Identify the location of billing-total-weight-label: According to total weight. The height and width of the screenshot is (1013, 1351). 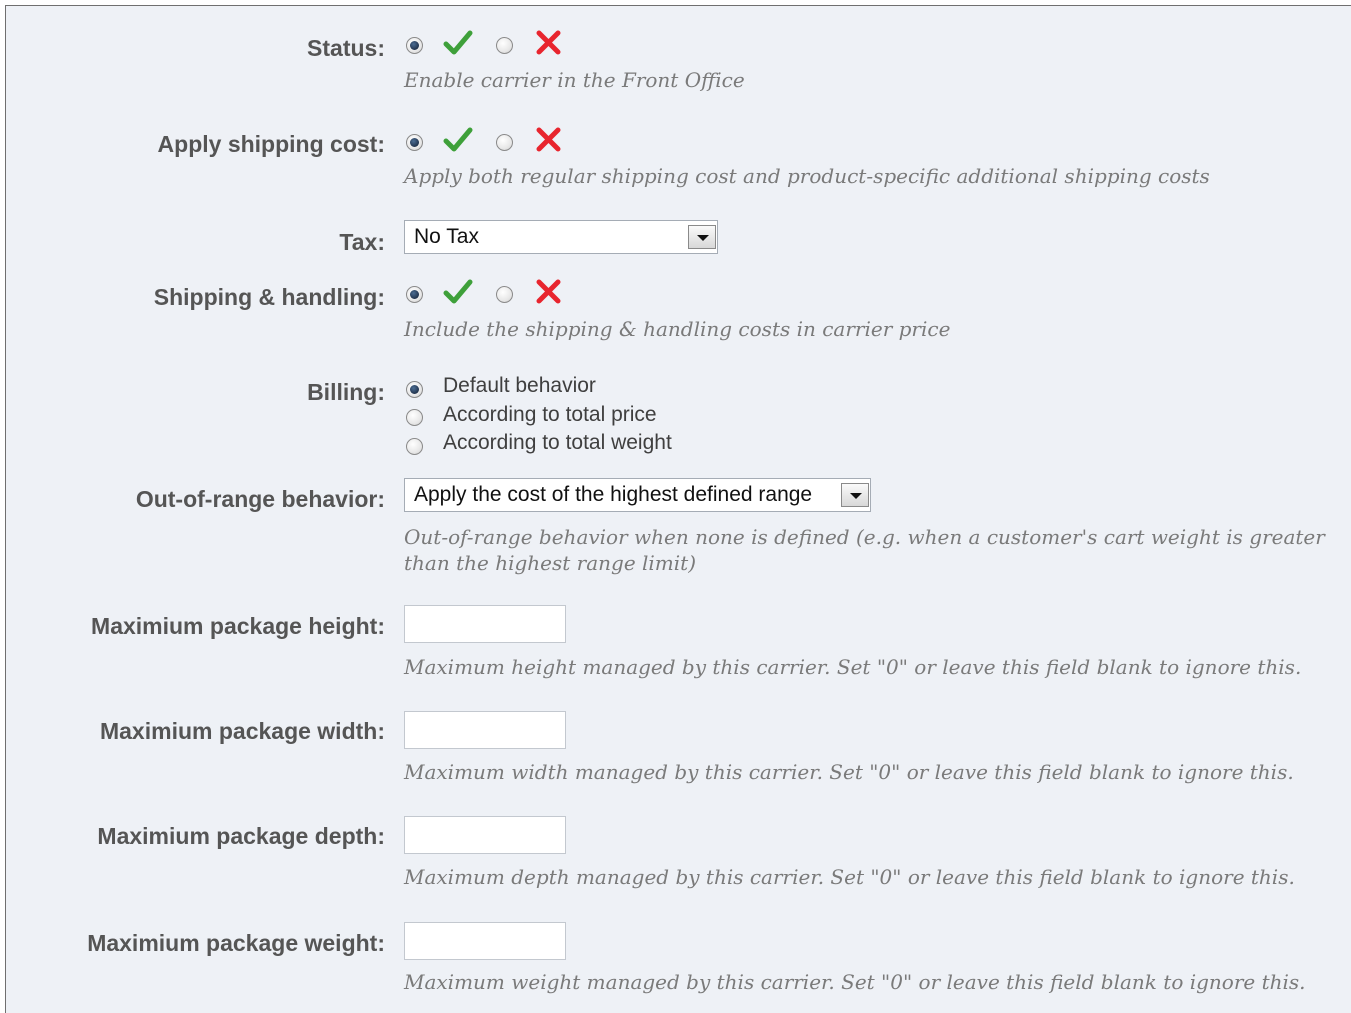
(557, 443).